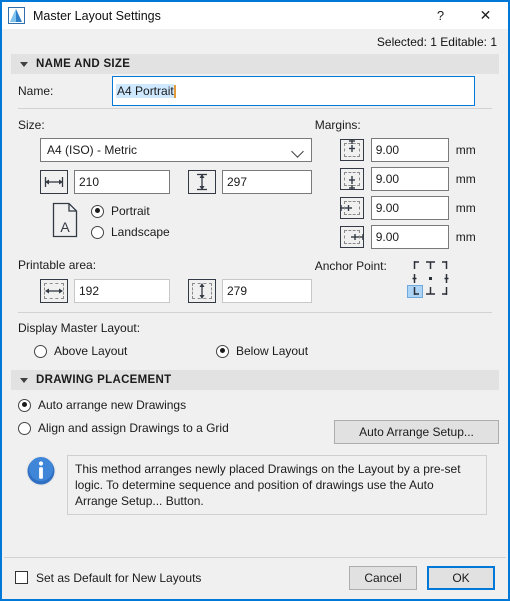 This screenshot has width=510, height=601. I want to click on auto-arrange-label: Auto arrange new Drawings, so click(112, 405).